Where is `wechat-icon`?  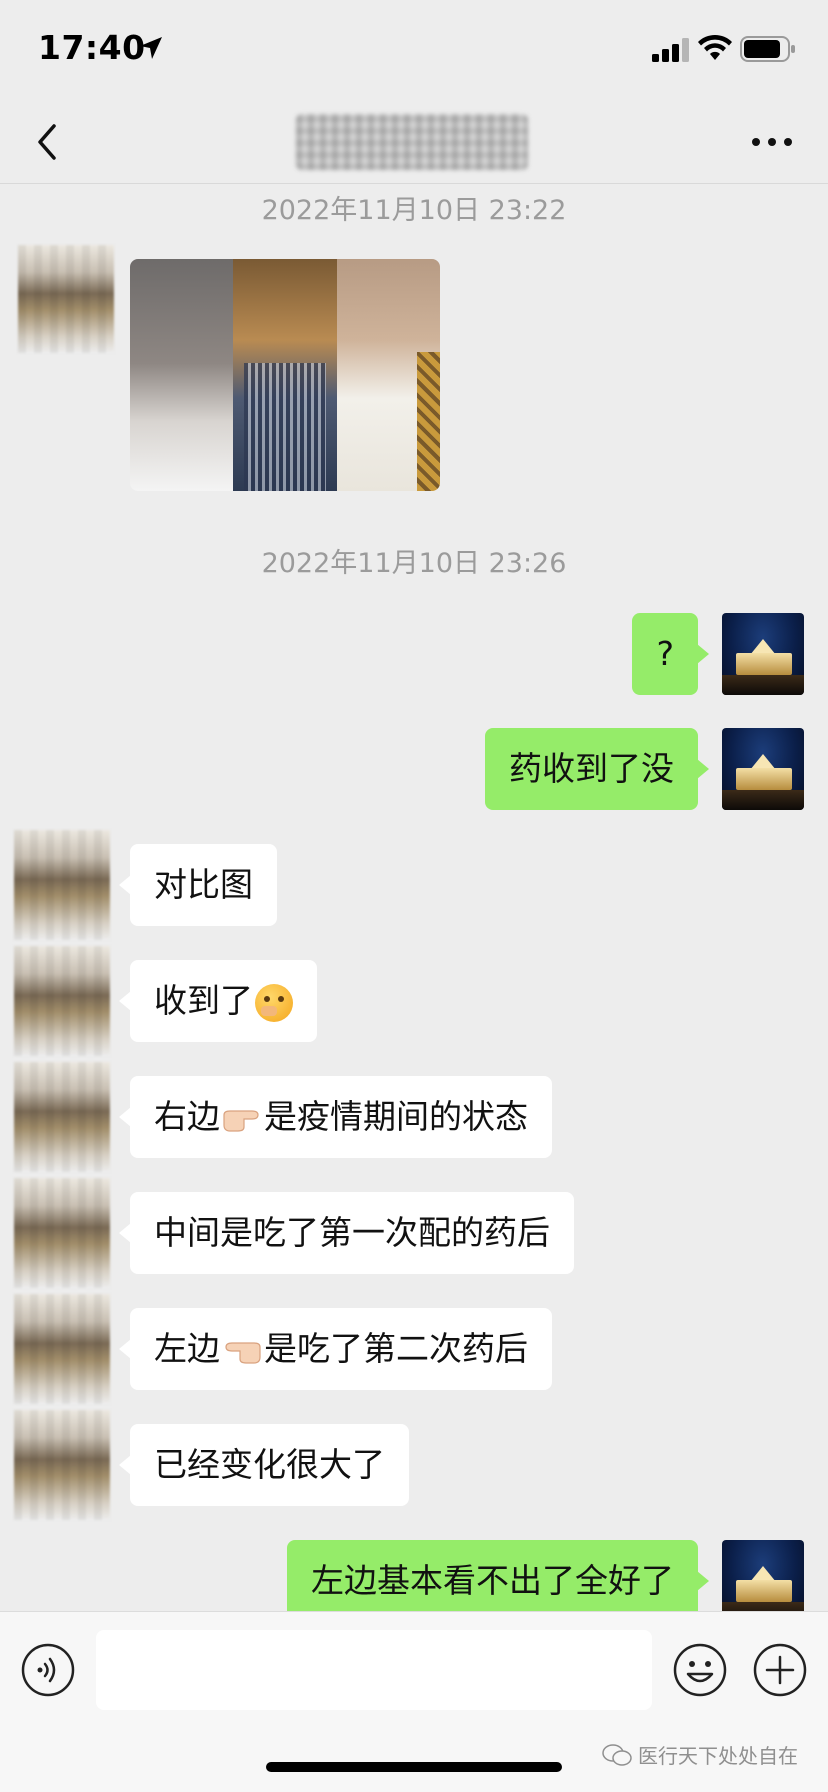 wechat-icon is located at coordinates (617, 1754).